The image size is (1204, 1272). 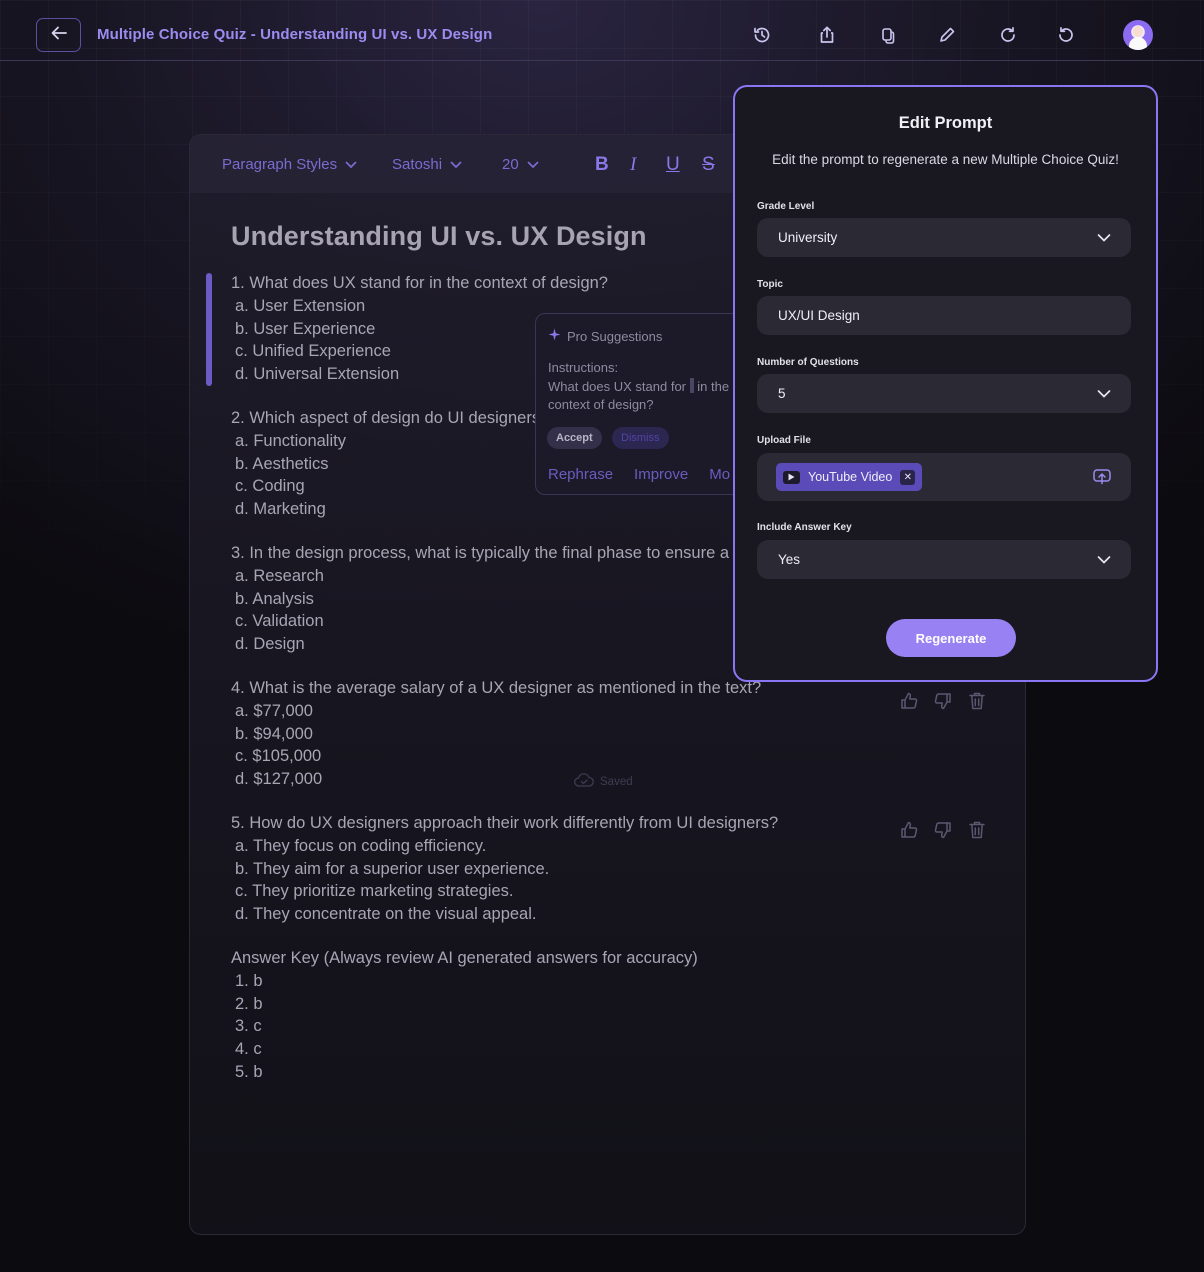 What do you see at coordinates (601, 404) in the screenshot?
I see `instructions-text: context of design?` at bounding box center [601, 404].